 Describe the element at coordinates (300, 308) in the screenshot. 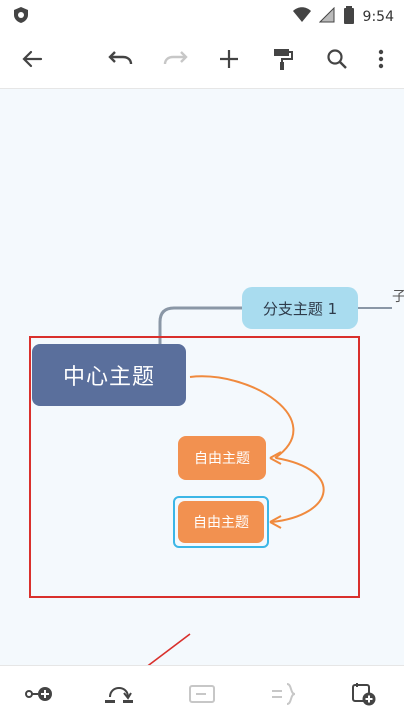

I see `branch-topic: 分支主题 1` at that location.